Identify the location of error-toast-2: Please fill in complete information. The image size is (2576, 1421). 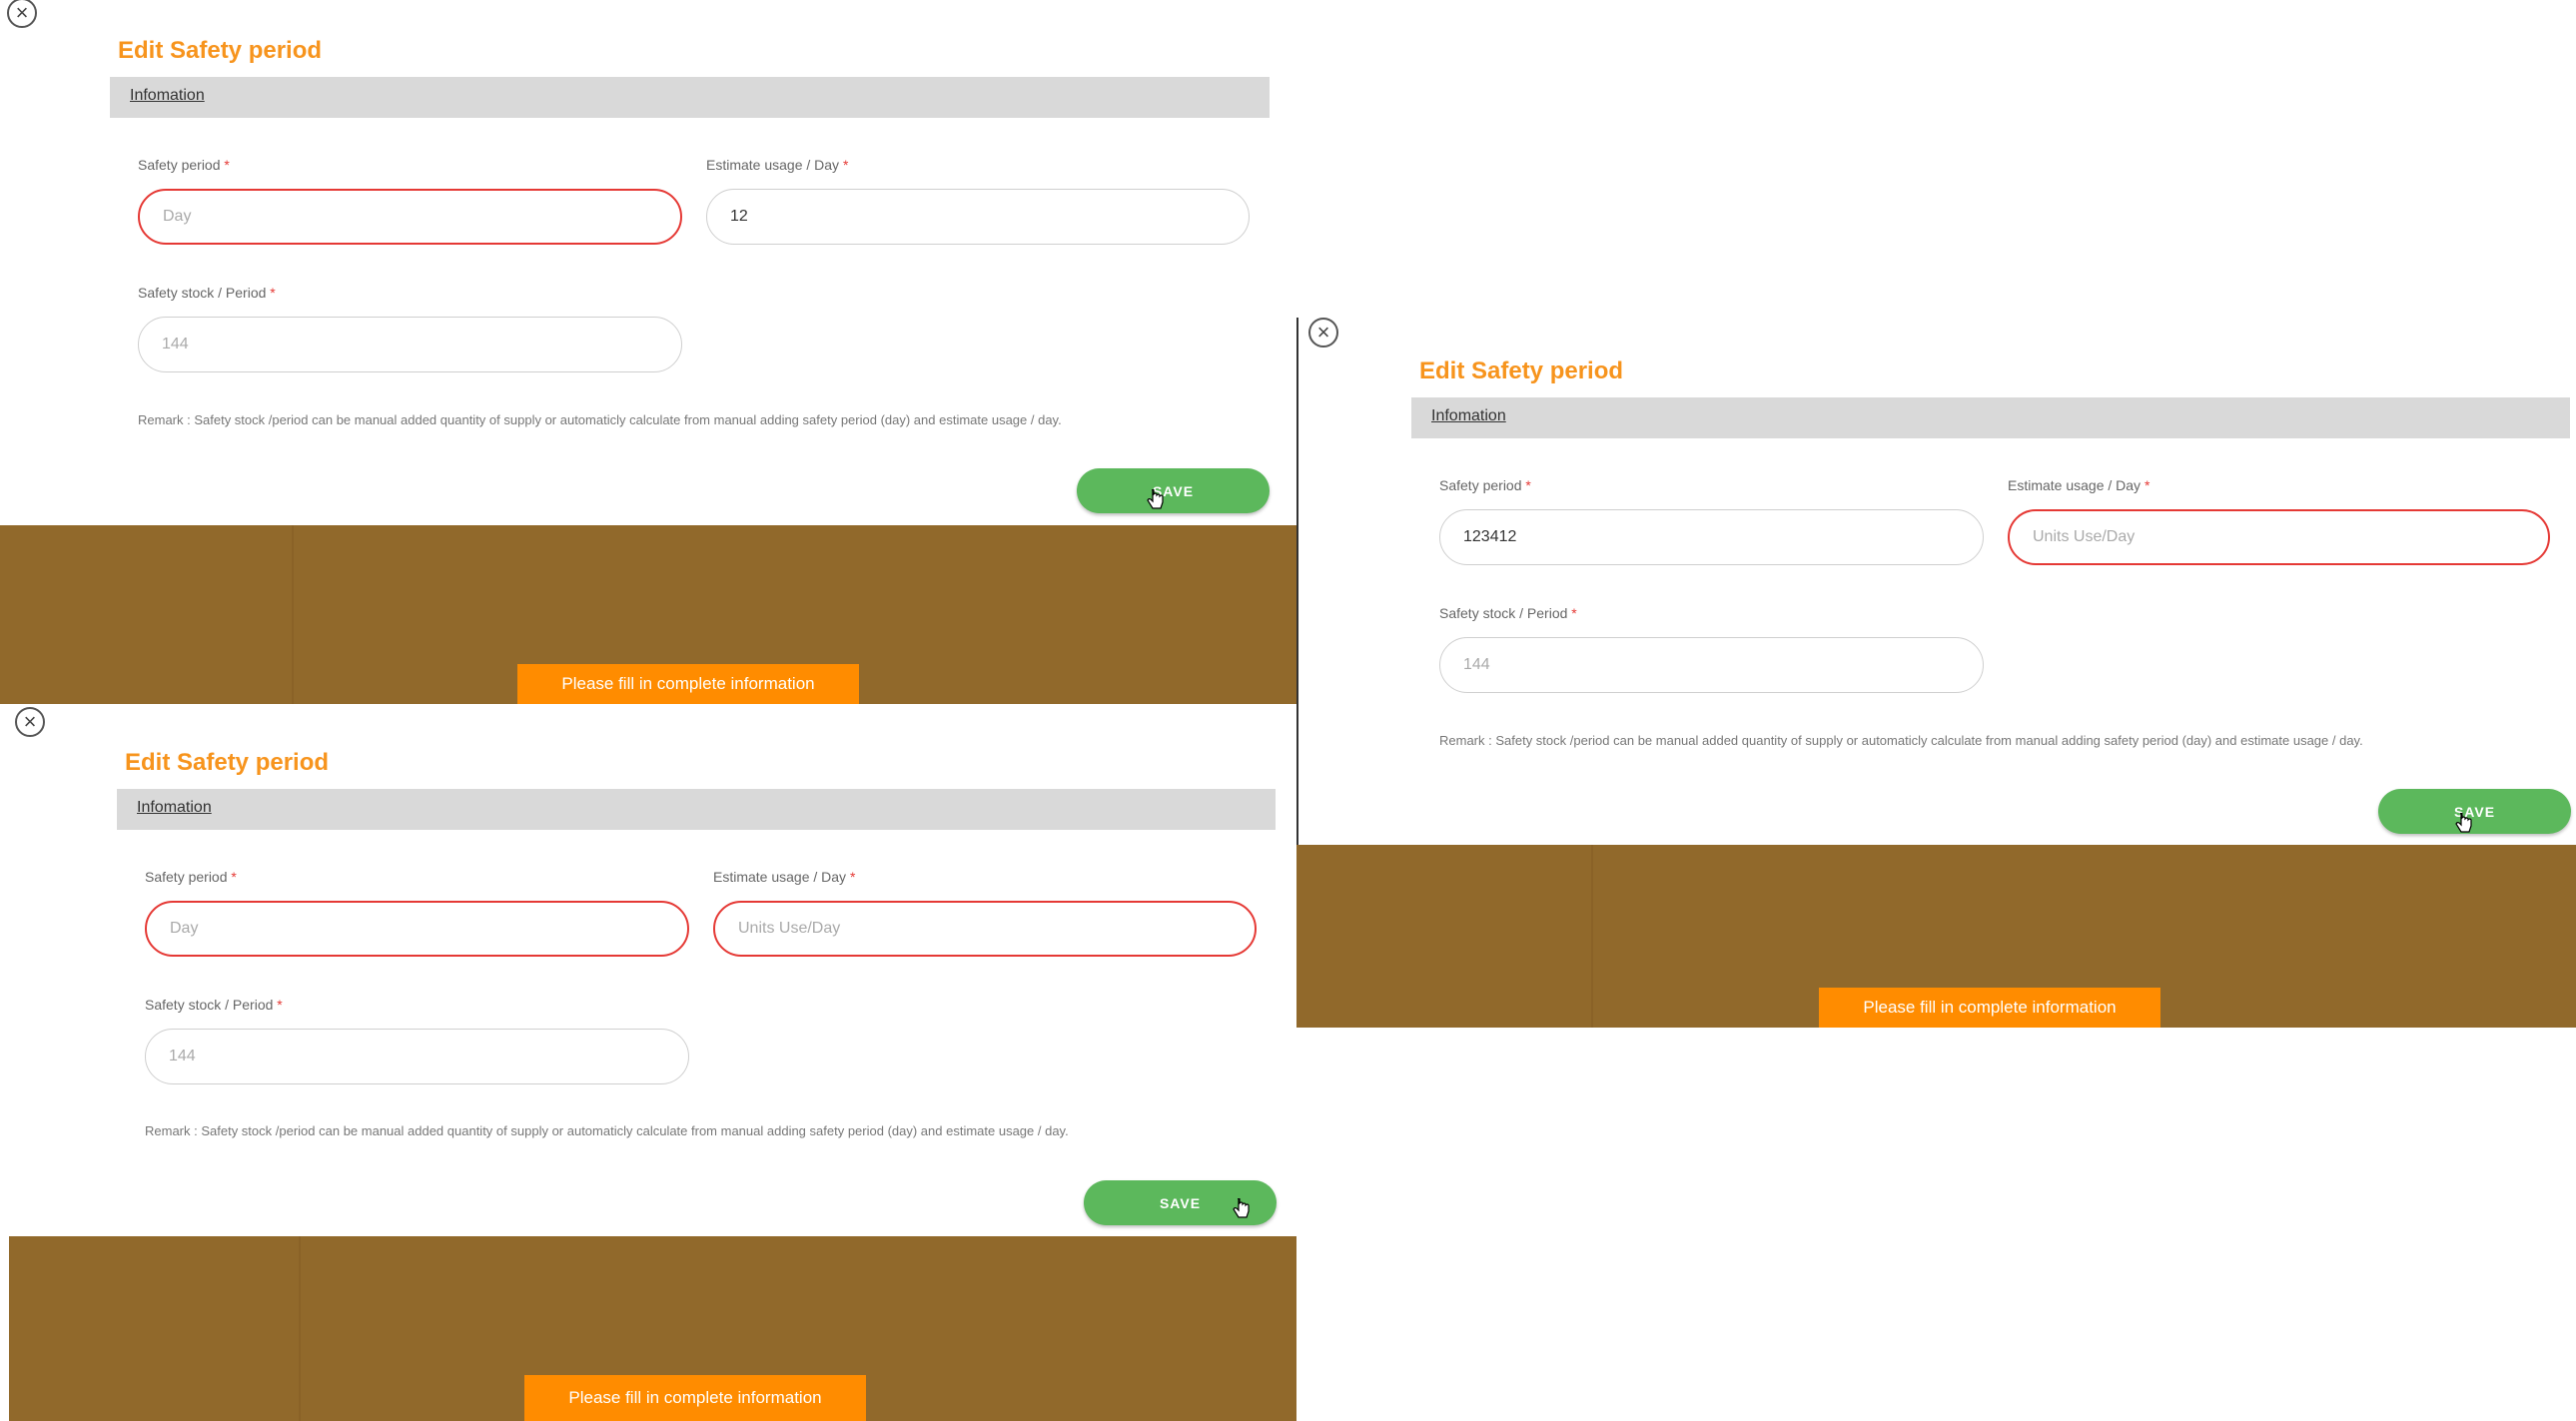
(1990, 1008).